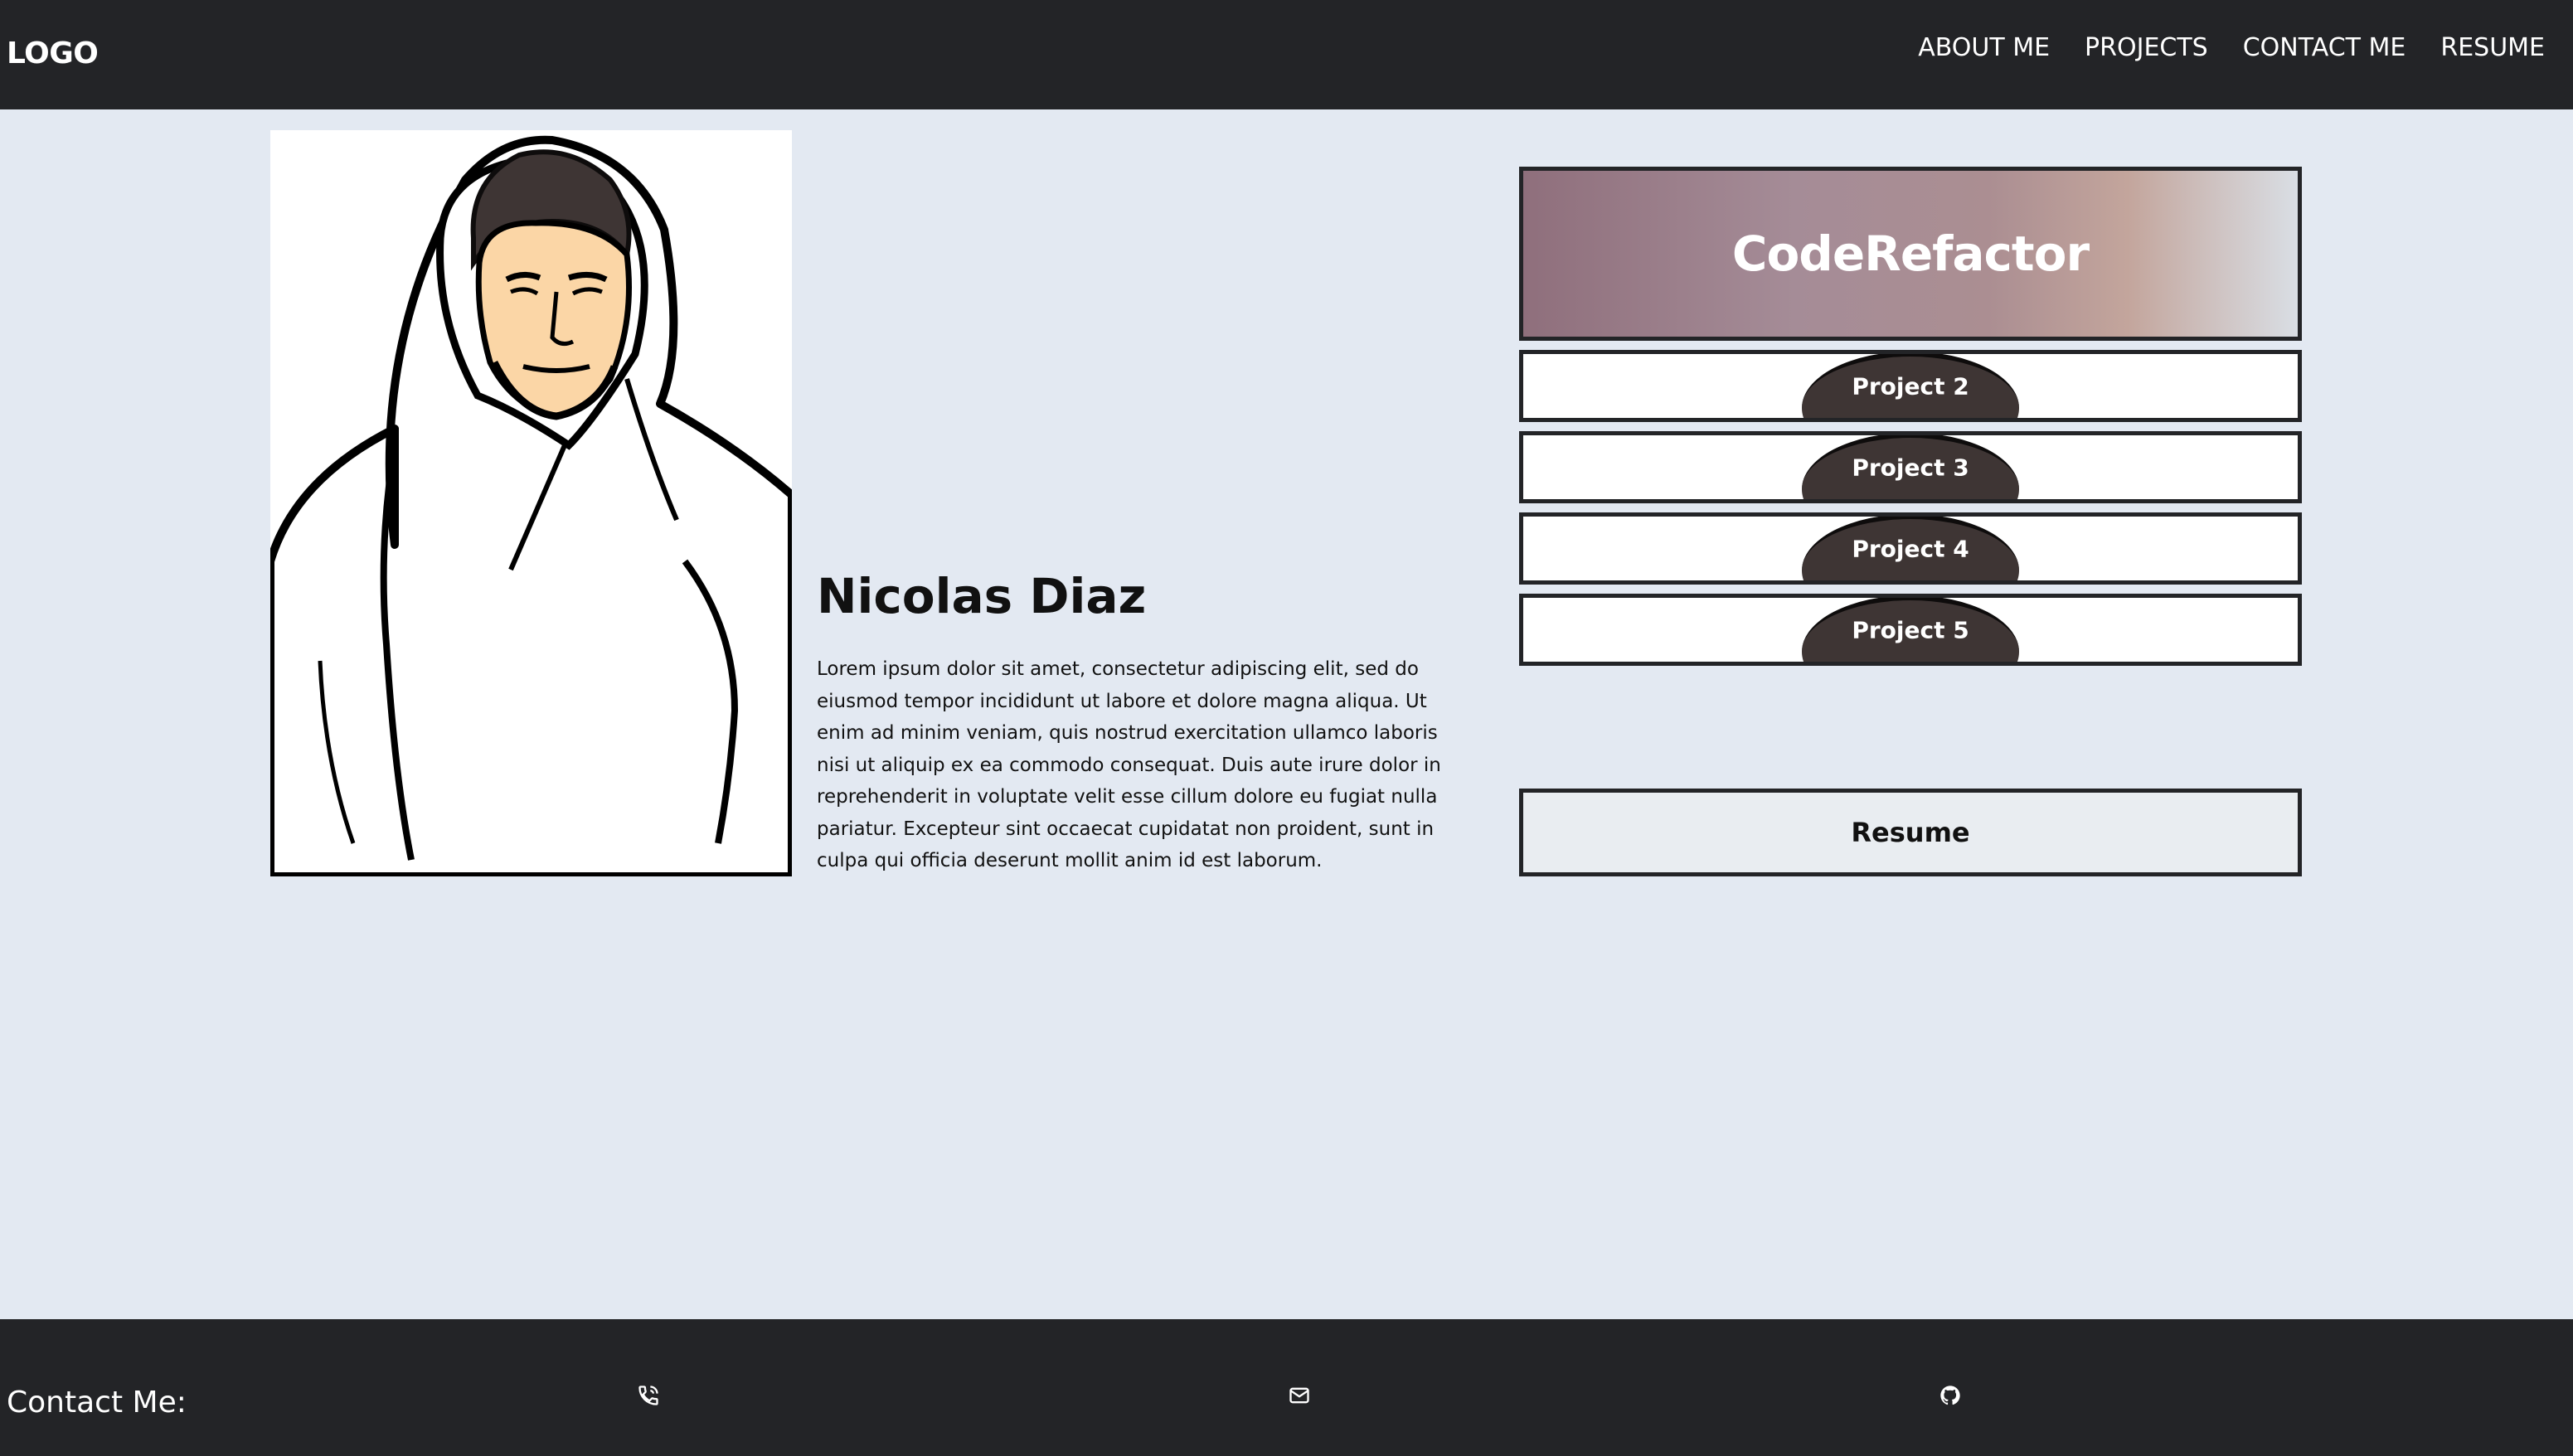 This screenshot has width=2573, height=1456. I want to click on project-title: Project 3, so click(1910, 467).